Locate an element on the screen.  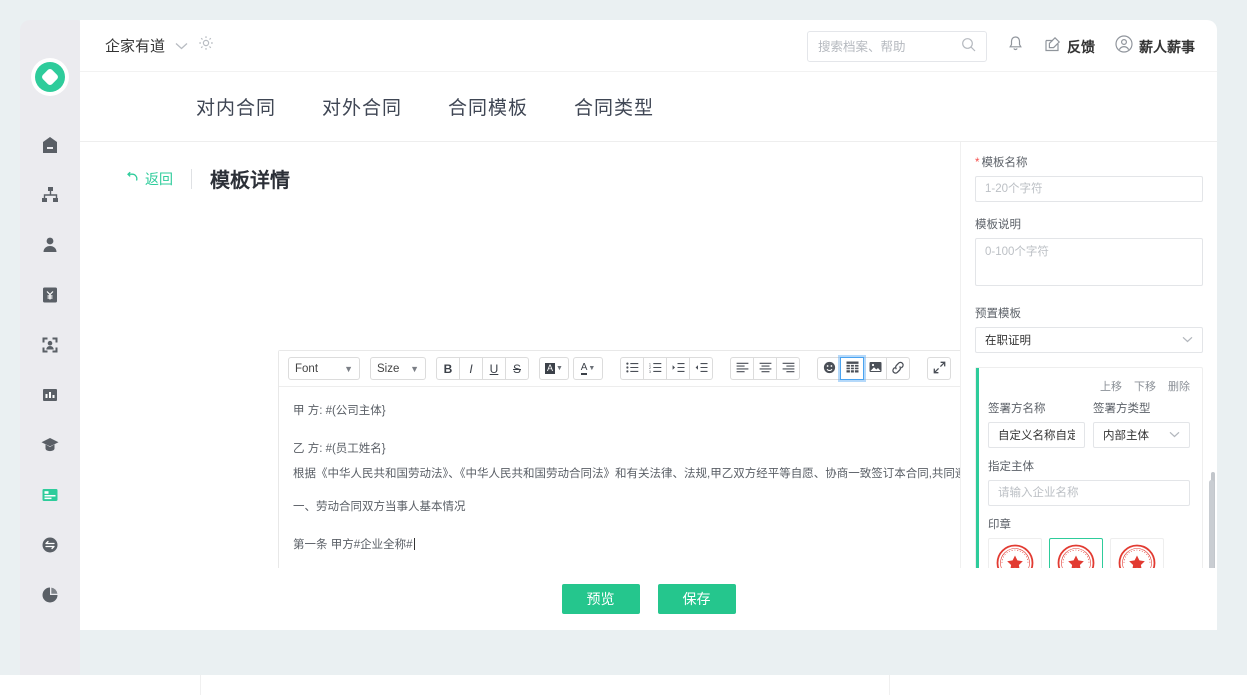
sidebar-item-attendance is located at coordinates (50, 345).